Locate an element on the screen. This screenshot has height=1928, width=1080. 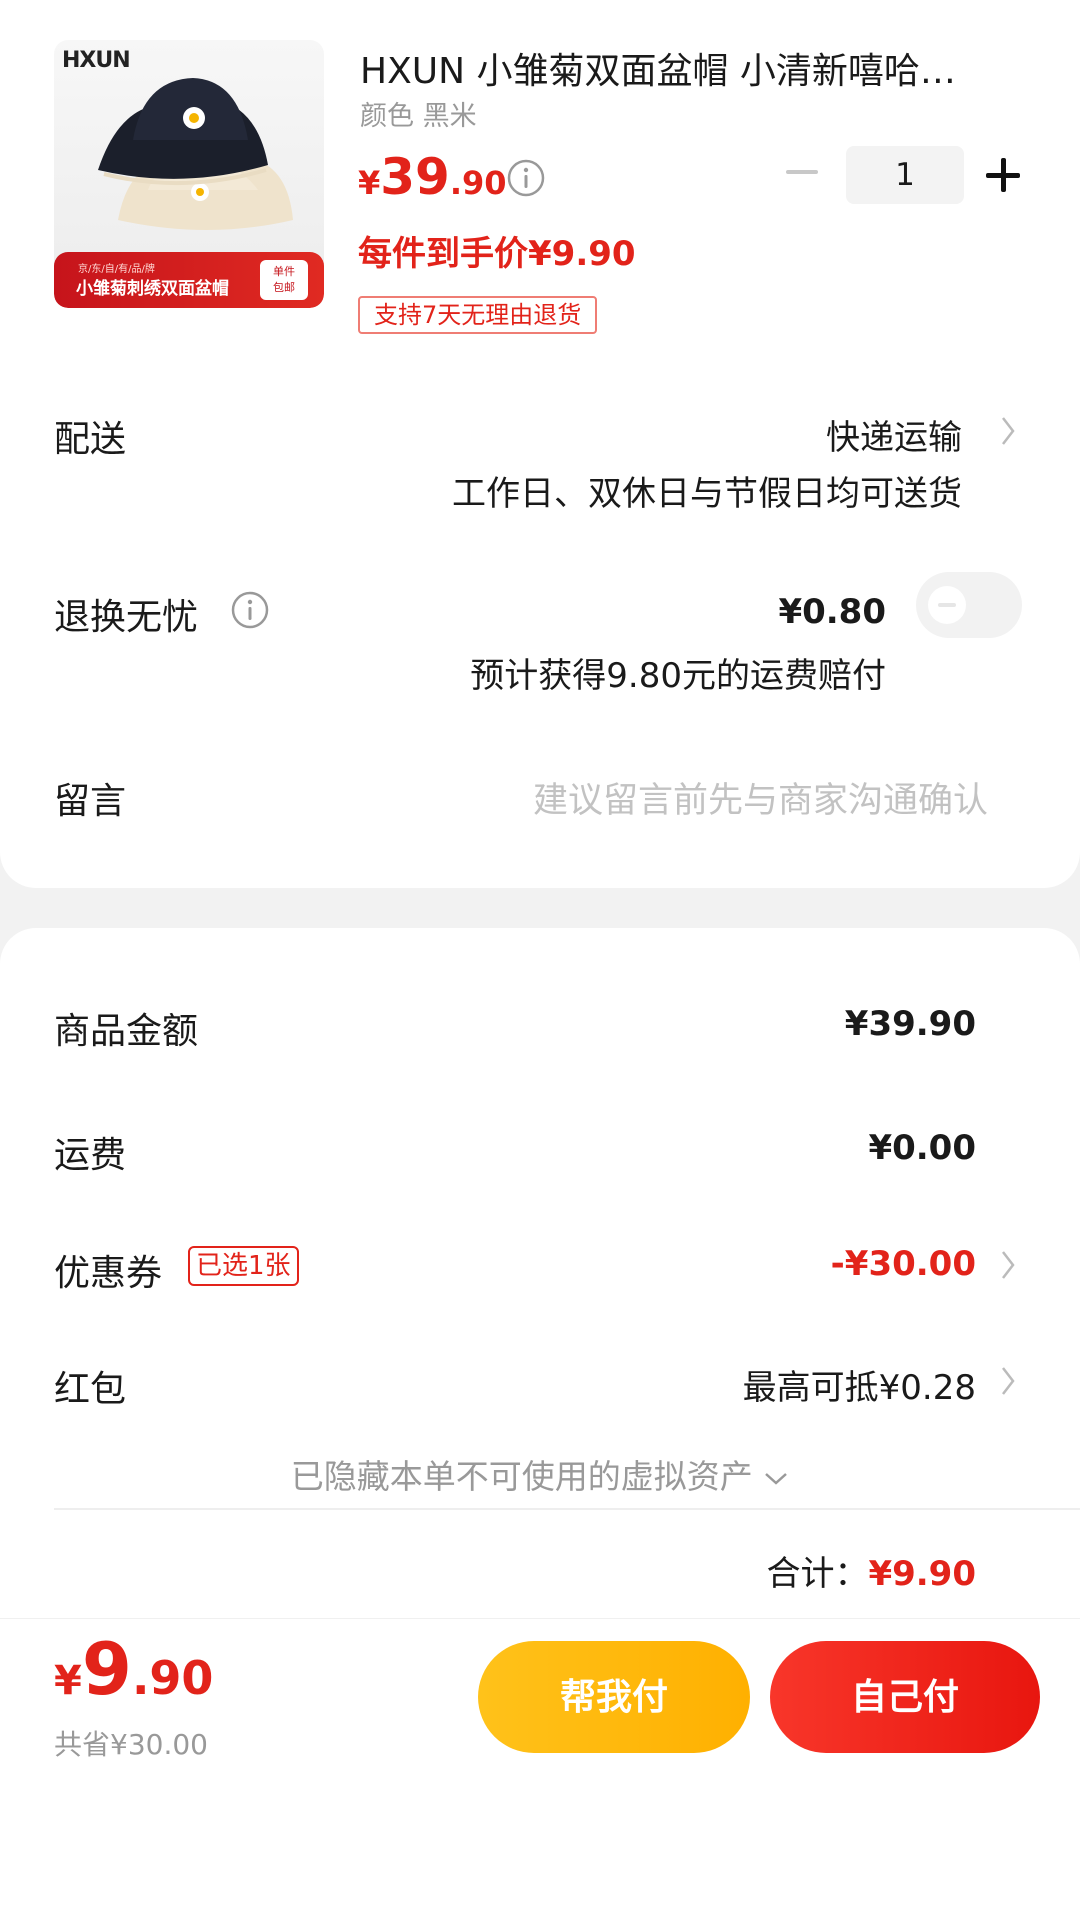
payable-decimal: .90 is located at coordinates (172, 1678).